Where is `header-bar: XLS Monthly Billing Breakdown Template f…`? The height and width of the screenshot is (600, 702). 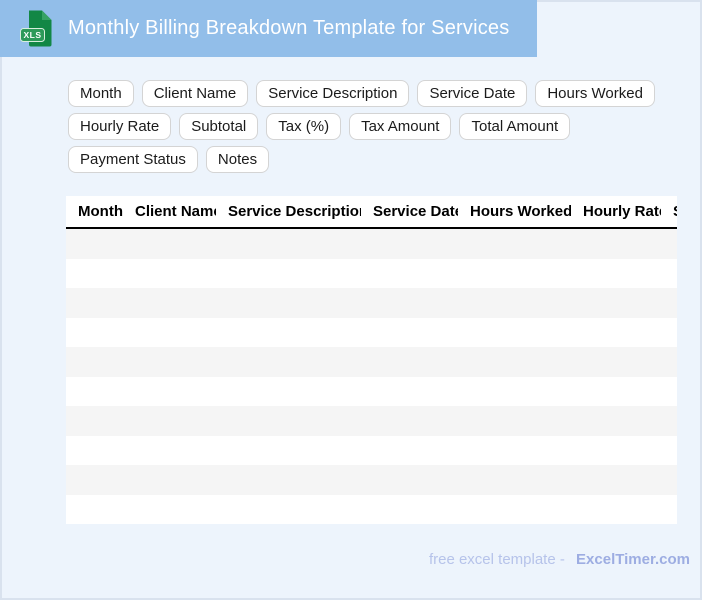 header-bar: XLS Monthly Billing Breakdown Template f… is located at coordinates (268, 28).